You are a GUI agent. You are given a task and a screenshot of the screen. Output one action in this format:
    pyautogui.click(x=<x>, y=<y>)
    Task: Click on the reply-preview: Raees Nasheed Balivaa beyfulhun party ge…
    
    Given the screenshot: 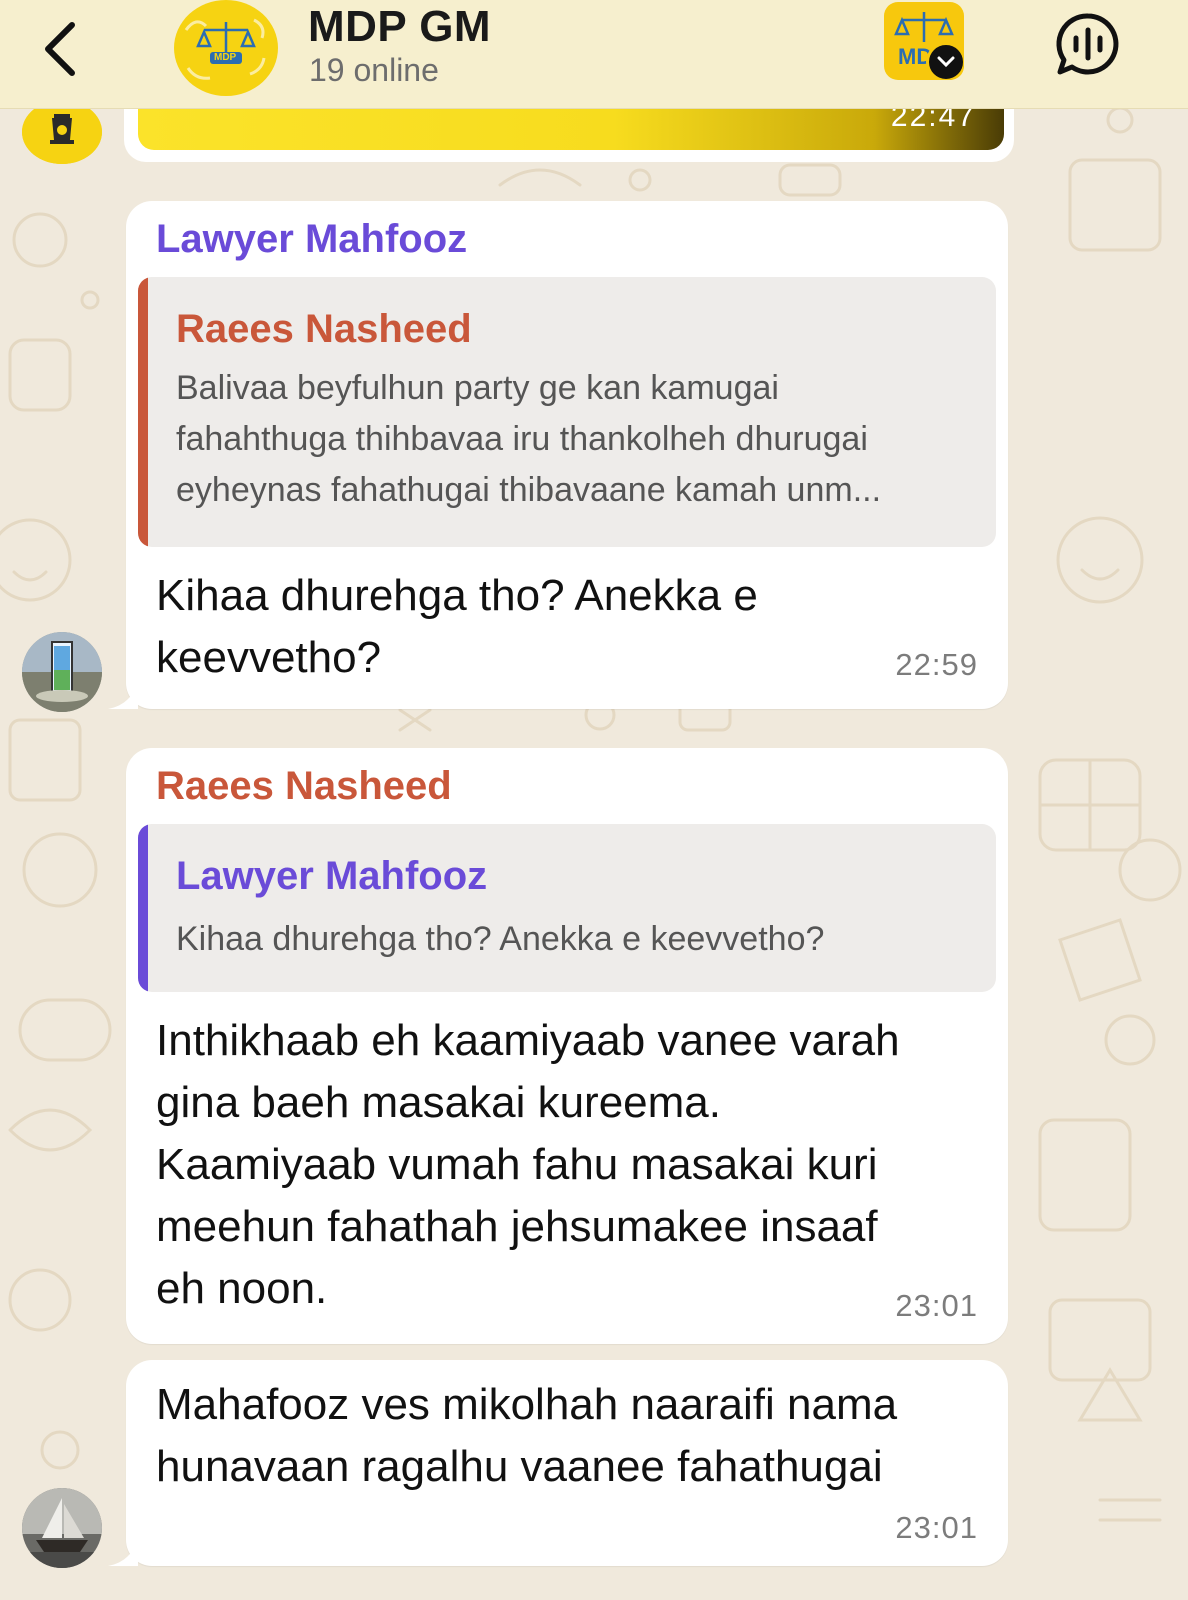 What is the action you would take?
    pyautogui.click(x=567, y=412)
    